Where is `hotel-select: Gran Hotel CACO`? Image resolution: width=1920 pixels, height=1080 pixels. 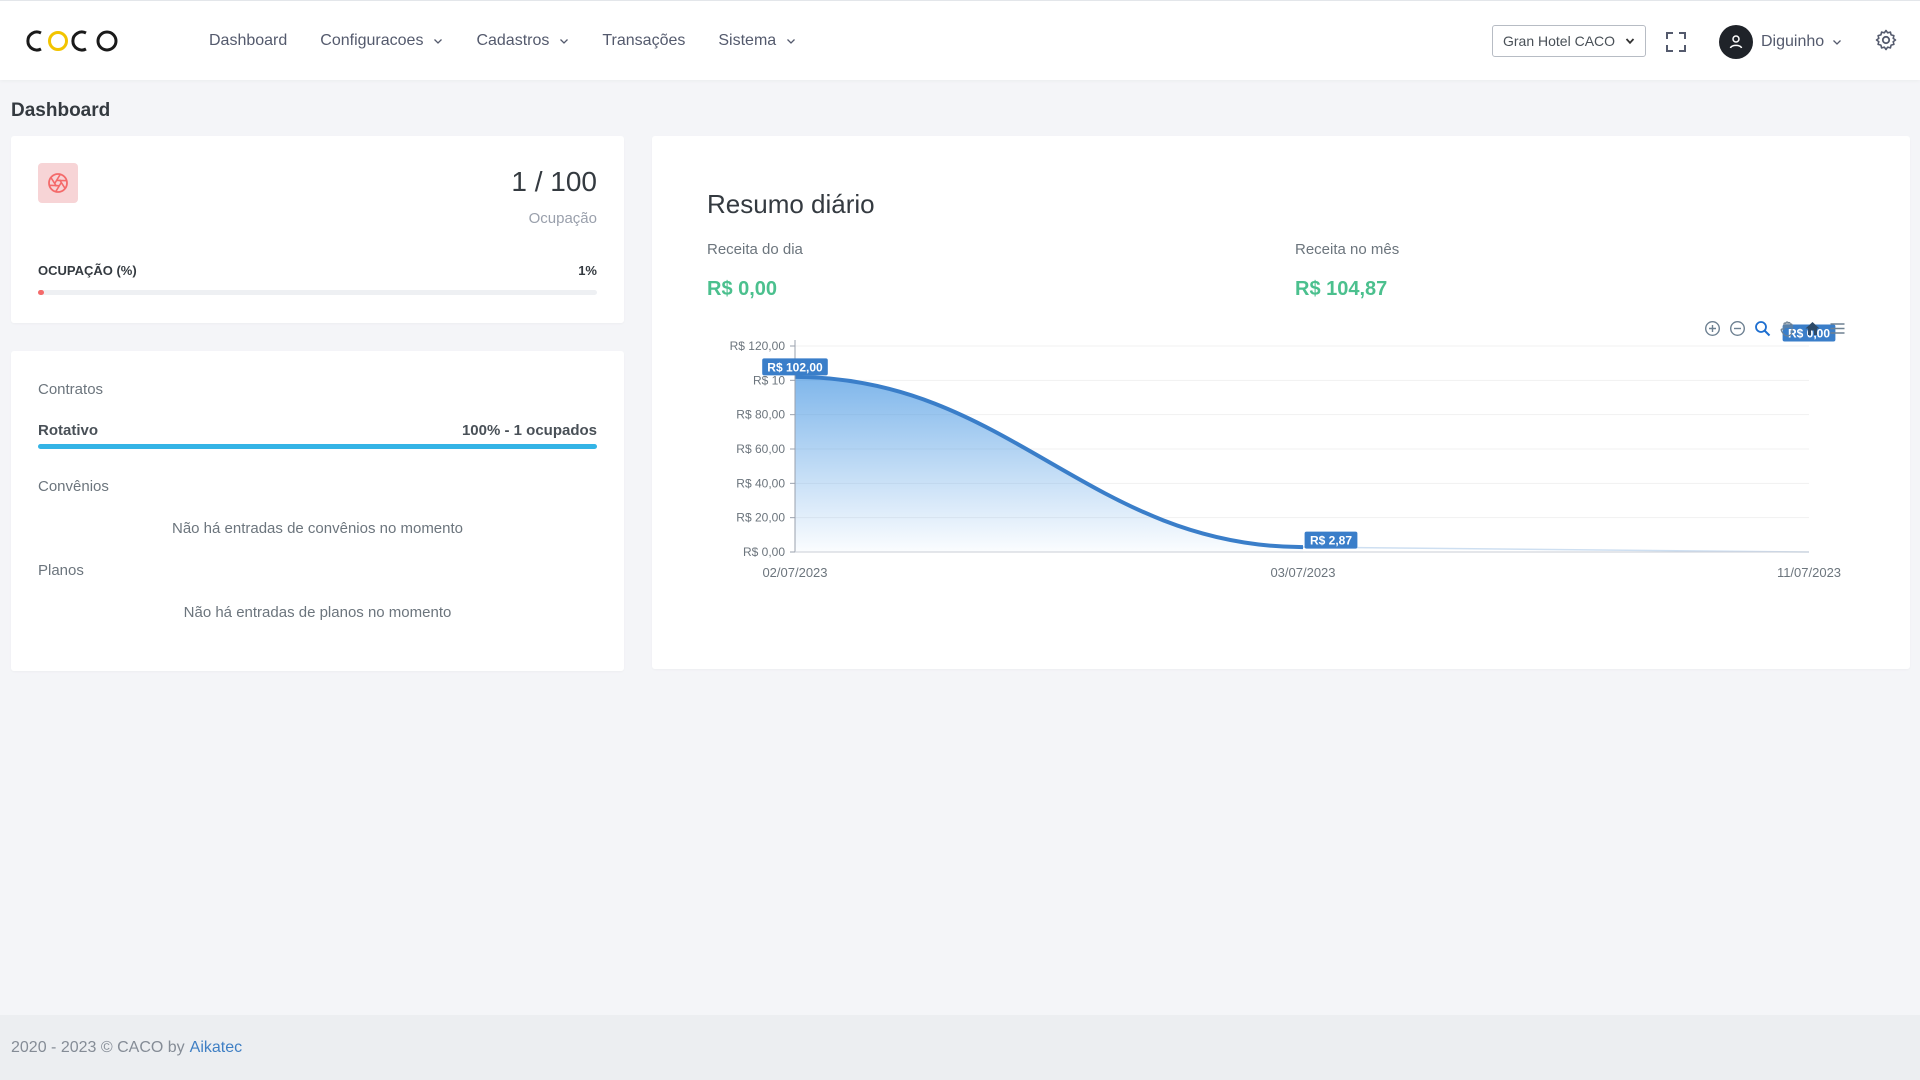 hotel-select: Gran Hotel CACO is located at coordinates (1569, 41).